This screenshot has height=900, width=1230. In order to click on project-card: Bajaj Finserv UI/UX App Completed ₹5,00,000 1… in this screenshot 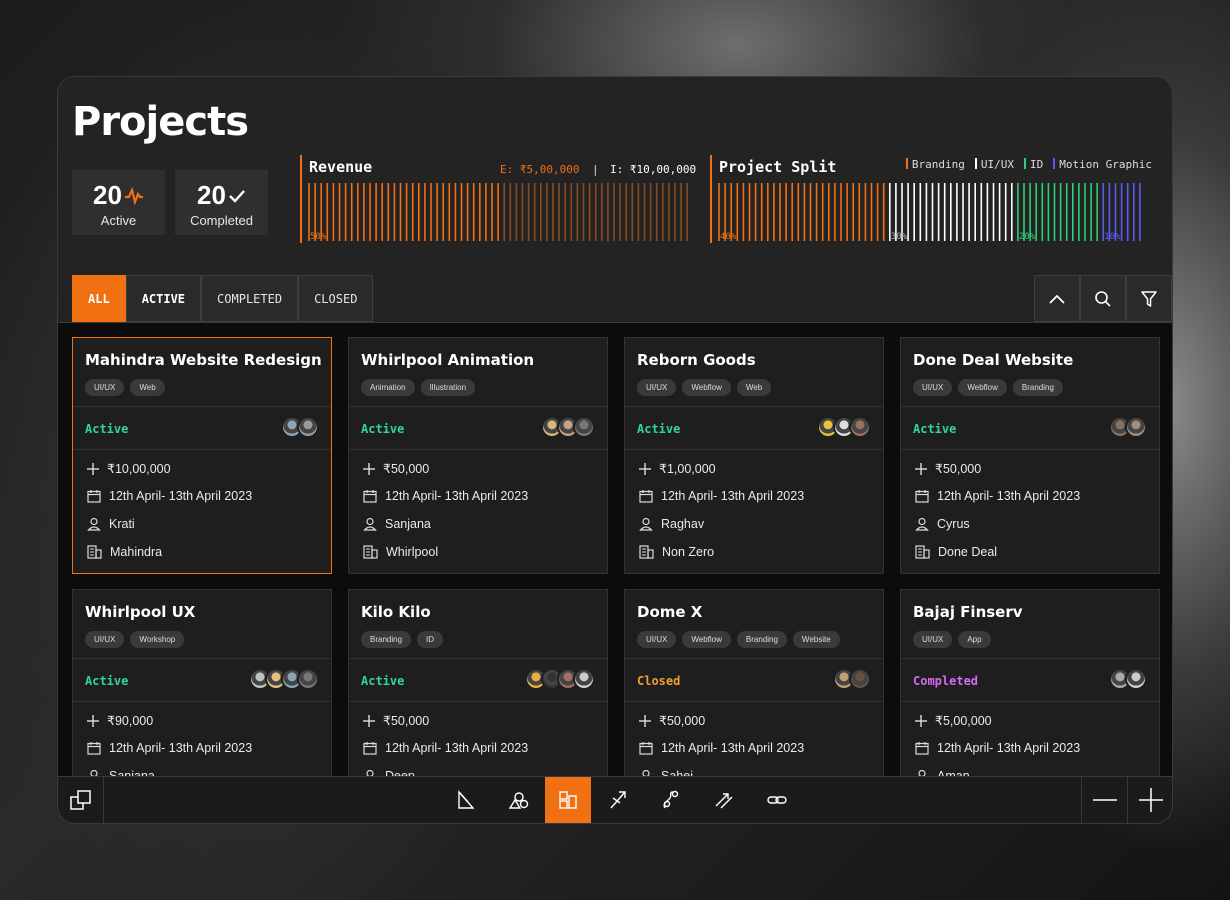, I will do `click(1030, 683)`.